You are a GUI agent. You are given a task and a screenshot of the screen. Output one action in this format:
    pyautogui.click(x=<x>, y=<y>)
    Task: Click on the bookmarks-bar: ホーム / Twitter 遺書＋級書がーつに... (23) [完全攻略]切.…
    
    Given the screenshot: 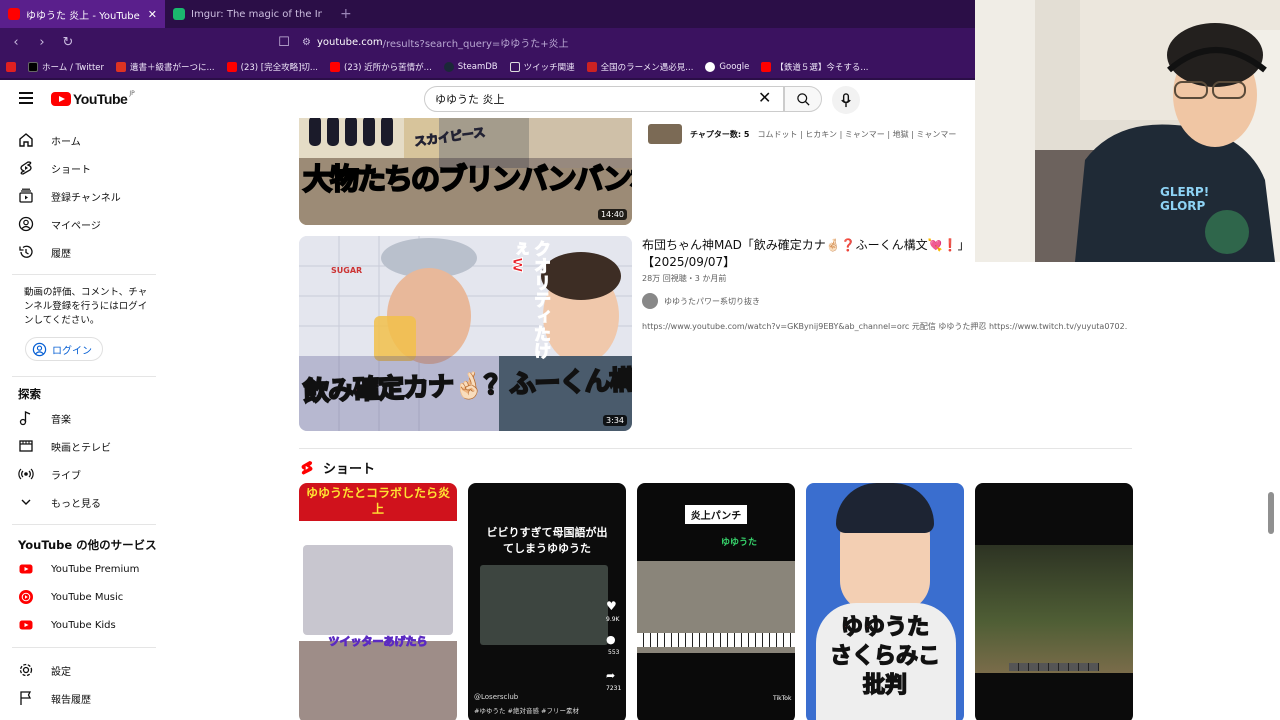 What is the action you would take?
    pyautogui.click(x=487, y=67)
    